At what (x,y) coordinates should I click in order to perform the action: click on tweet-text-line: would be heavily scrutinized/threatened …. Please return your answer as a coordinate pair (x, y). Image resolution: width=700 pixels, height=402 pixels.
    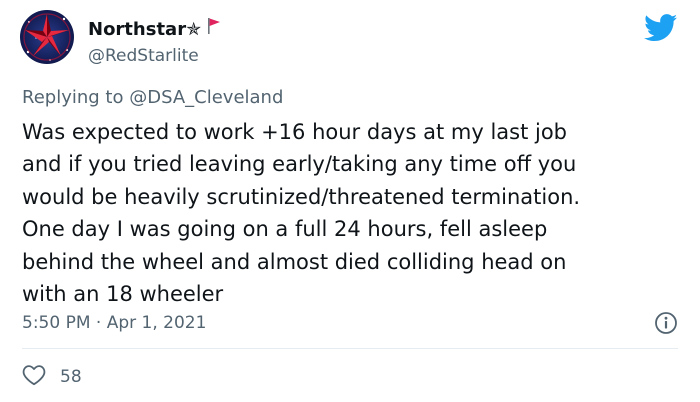
    Looking at the image, I should click on (301, 196).